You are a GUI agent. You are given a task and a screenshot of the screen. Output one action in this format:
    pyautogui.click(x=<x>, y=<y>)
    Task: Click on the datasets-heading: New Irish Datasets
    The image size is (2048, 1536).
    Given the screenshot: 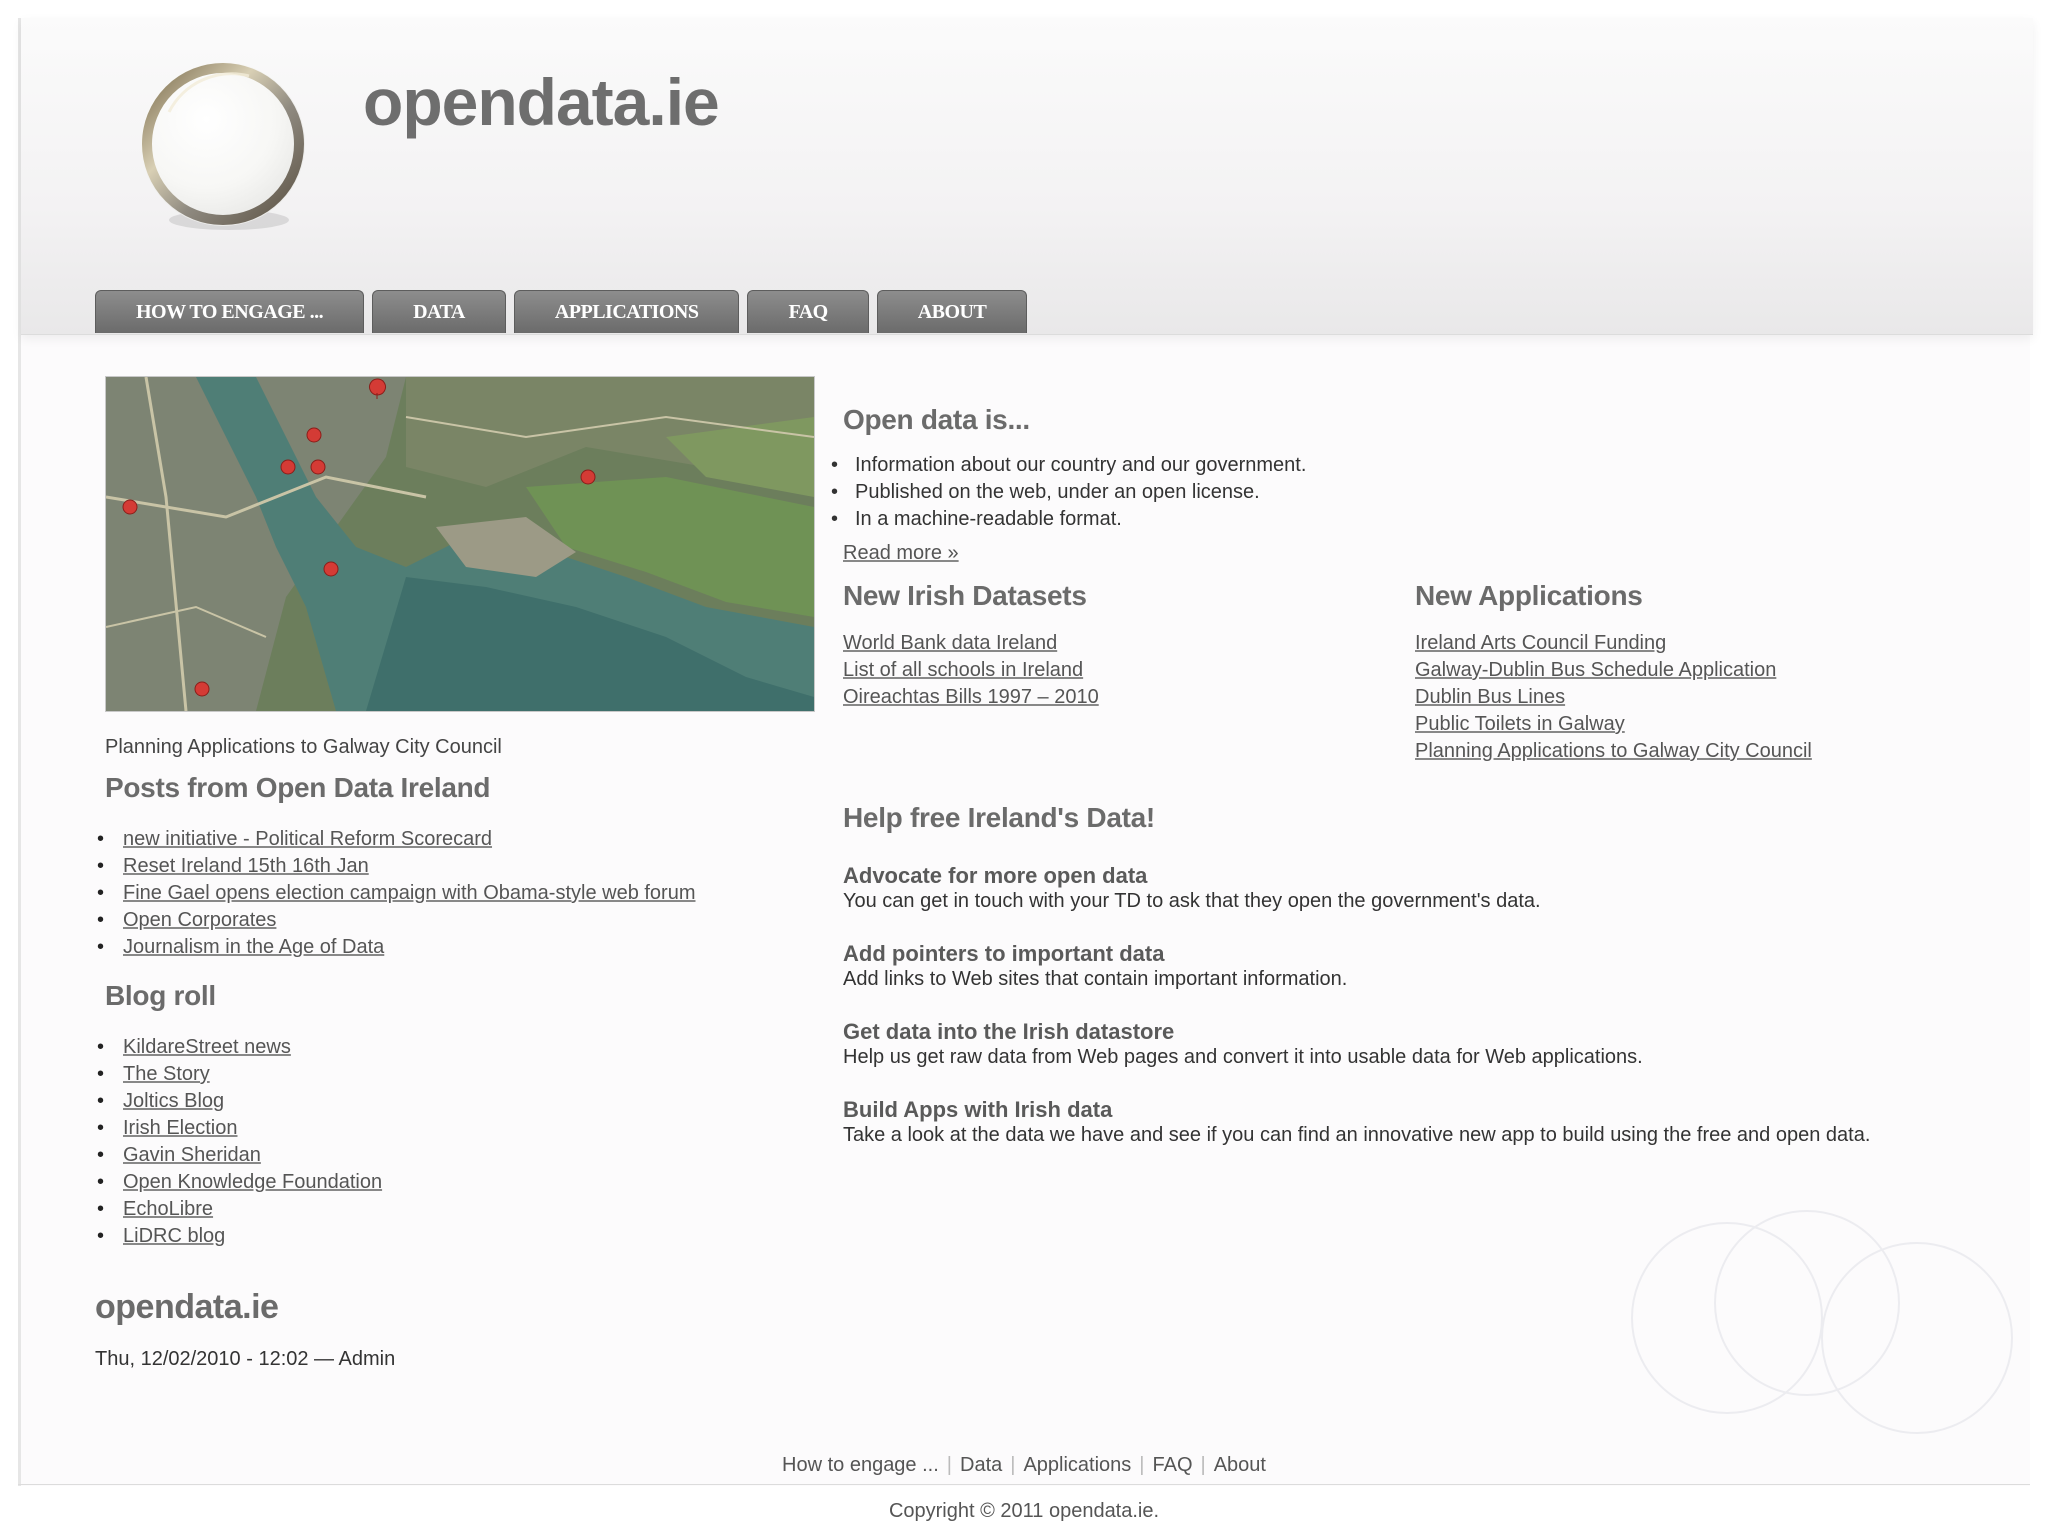 What is the action you would take?
    pyautogui.click(x=965, y=595)
    